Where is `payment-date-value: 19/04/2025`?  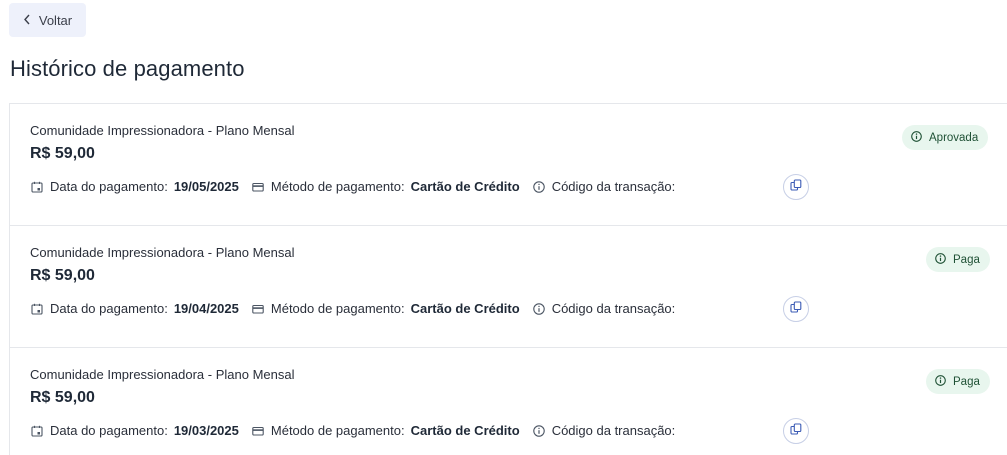
payment-date-value: 19/04/2025 is located at coordinates (206, 308).